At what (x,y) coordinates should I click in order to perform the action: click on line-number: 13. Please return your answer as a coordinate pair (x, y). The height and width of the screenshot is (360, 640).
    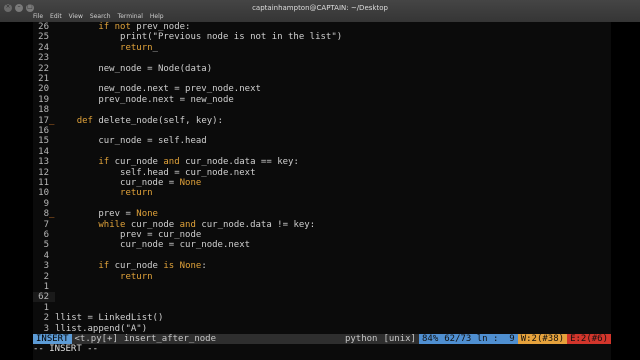
    Looking at the image, I should click on (43, 162).